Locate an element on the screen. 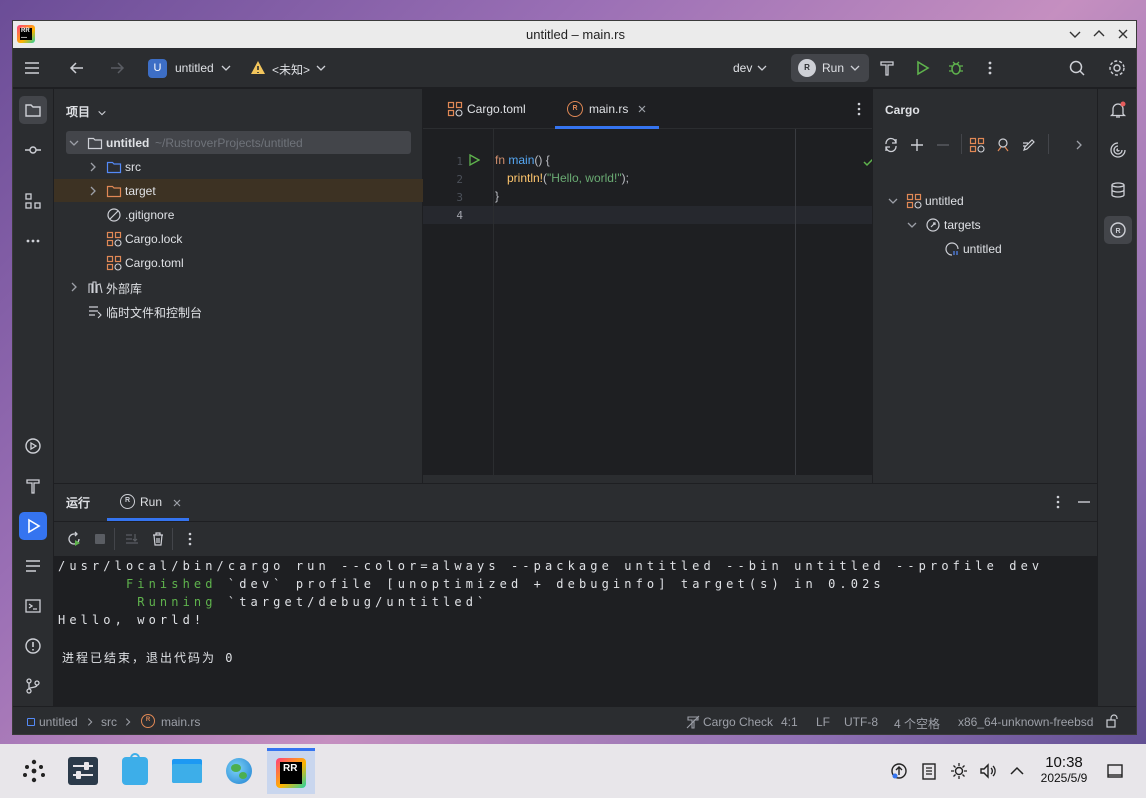 Image resolution: width=1146 pixels, height=798 pixels. notifications-bell-icon is located at coordinates (1118, 110).